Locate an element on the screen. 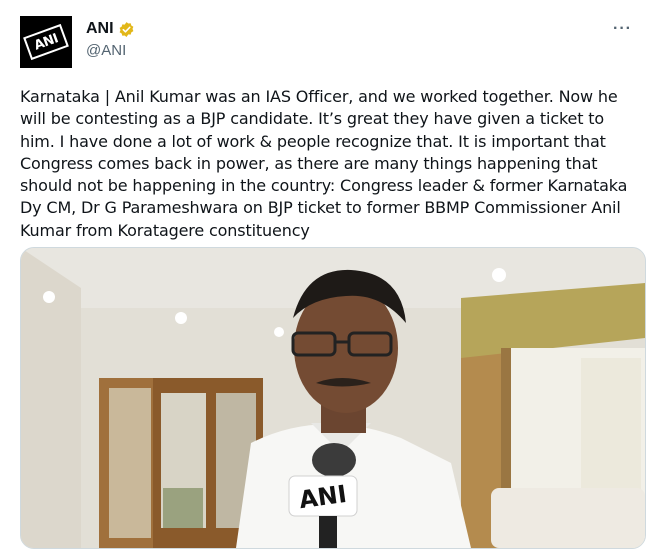 The width and height of the screenshot is (650, 549). author-name-row: ANI is located at coordinates (110, 29).